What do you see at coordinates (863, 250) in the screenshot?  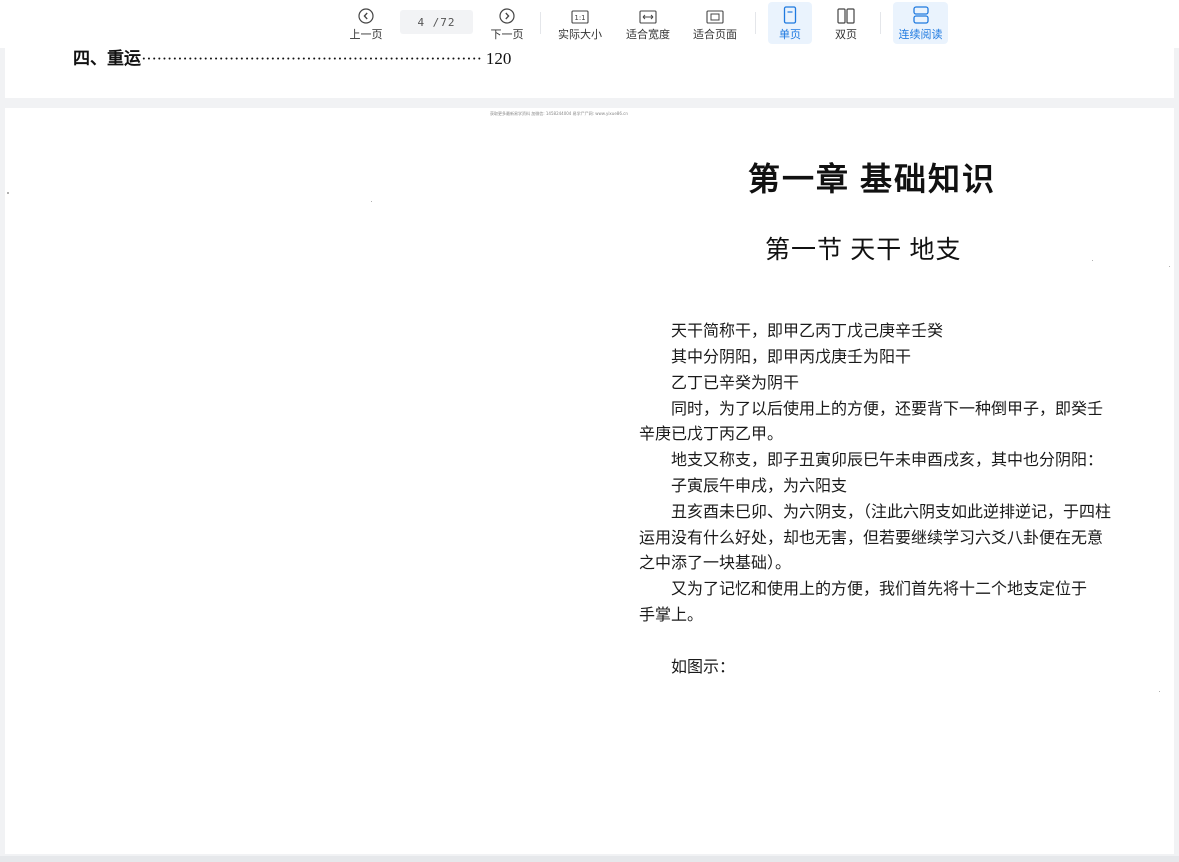 I see `section-title: 第一节 天干 地支` at bounding box center [863, 250].